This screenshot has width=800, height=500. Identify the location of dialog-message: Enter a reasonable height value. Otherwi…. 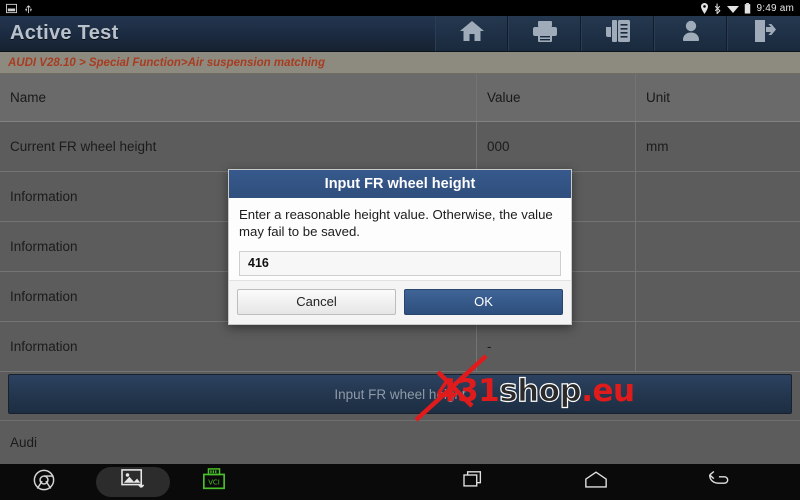
(396, 223).